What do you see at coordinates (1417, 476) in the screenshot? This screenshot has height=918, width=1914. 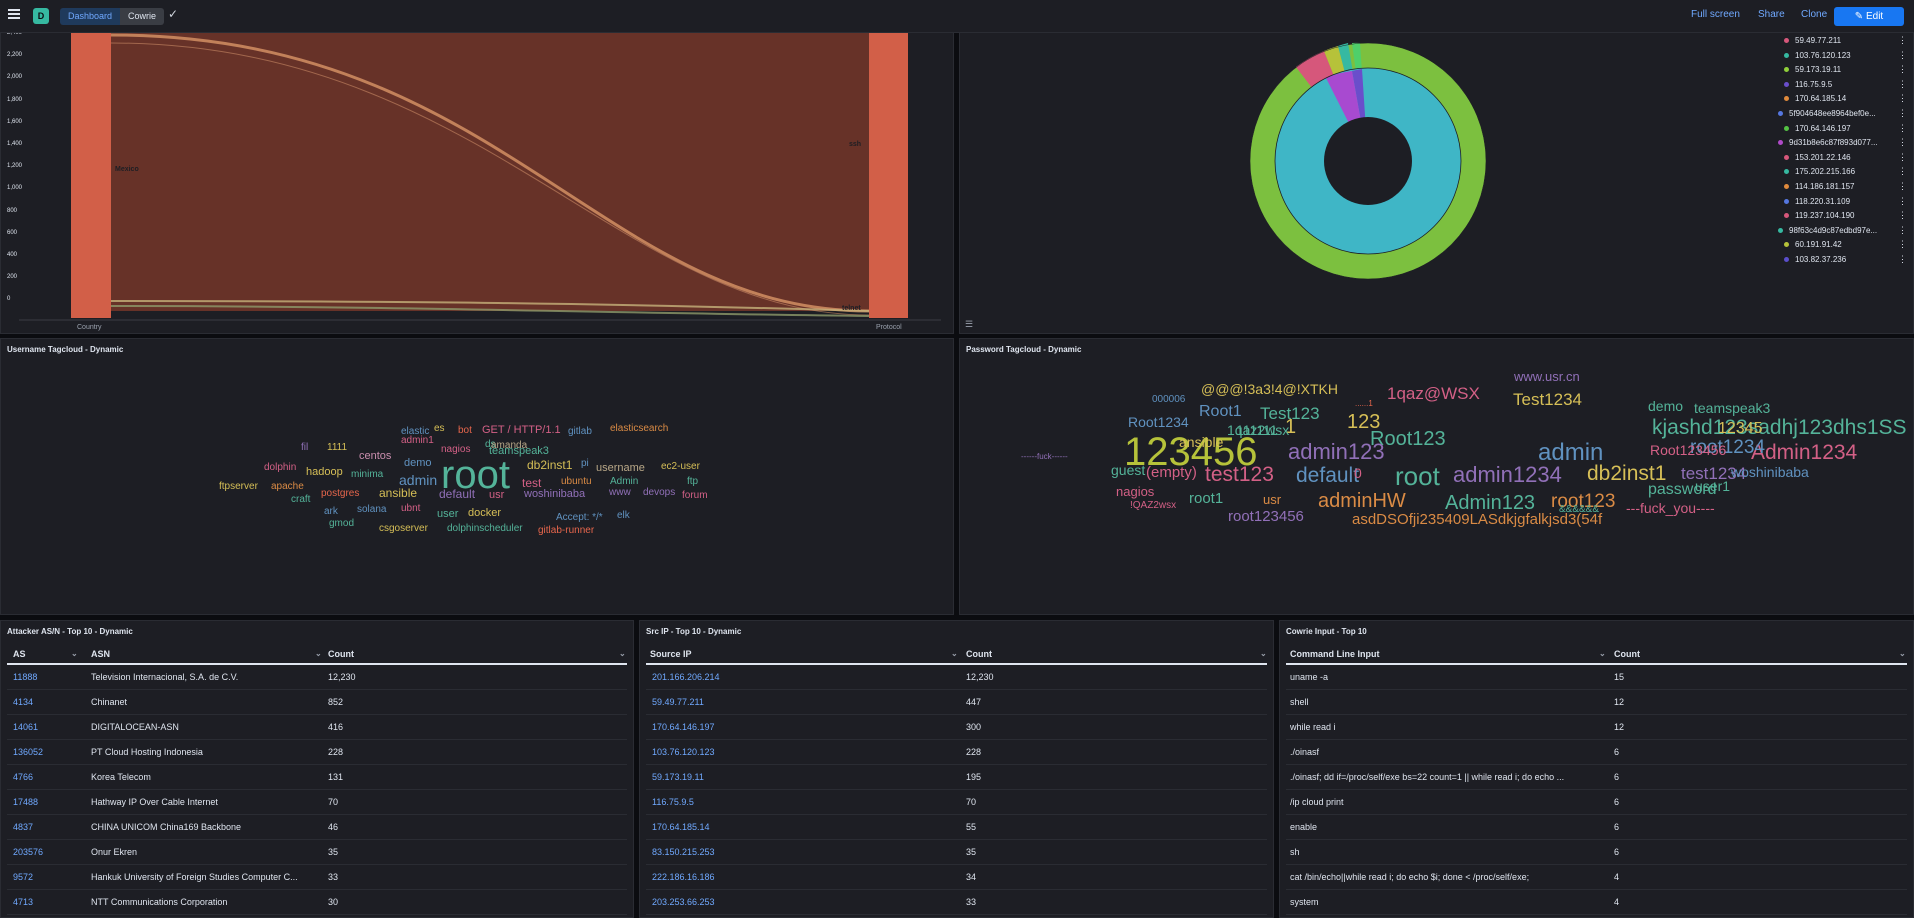 I see `cloud-word: root` at bounding box center [1417, 476].